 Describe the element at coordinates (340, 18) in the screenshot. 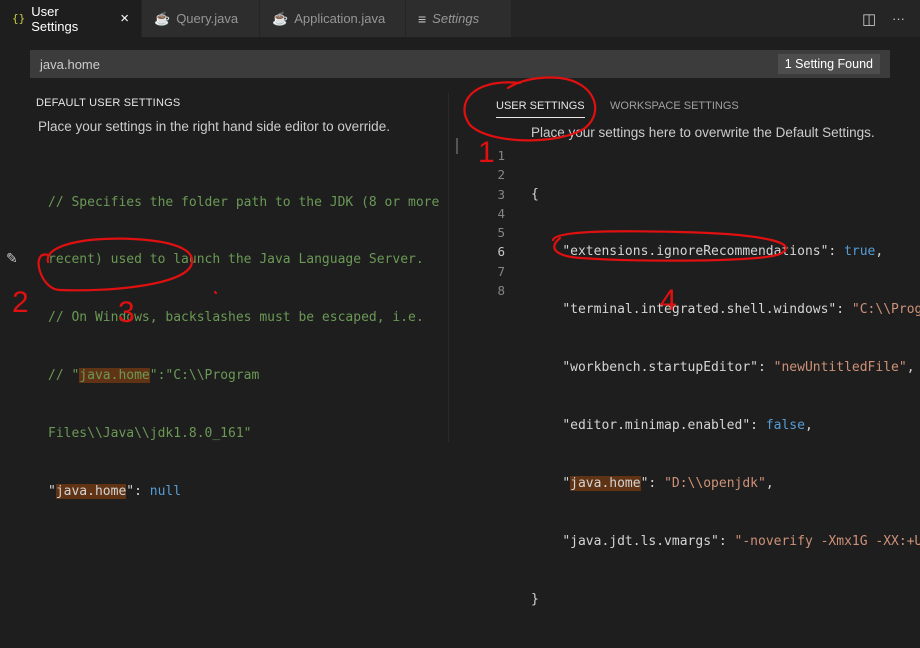

I see `tab-label: Application.java` at that location.